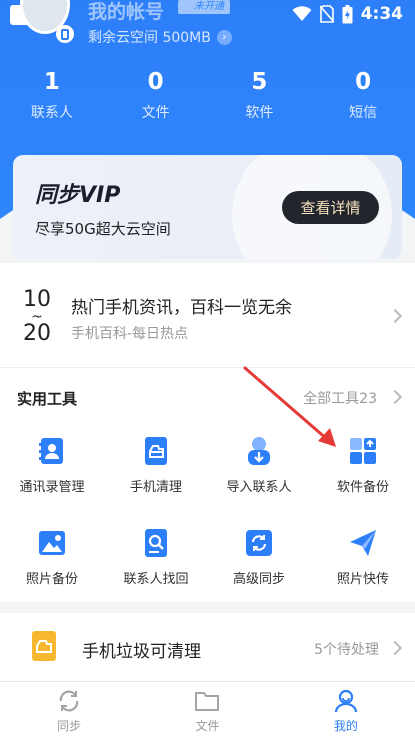 The image size is (415, 737). What do you see at coordinates (65, 34) in the screenshot?
I see `phone-badge-icon` at bounding box center [65, 34].